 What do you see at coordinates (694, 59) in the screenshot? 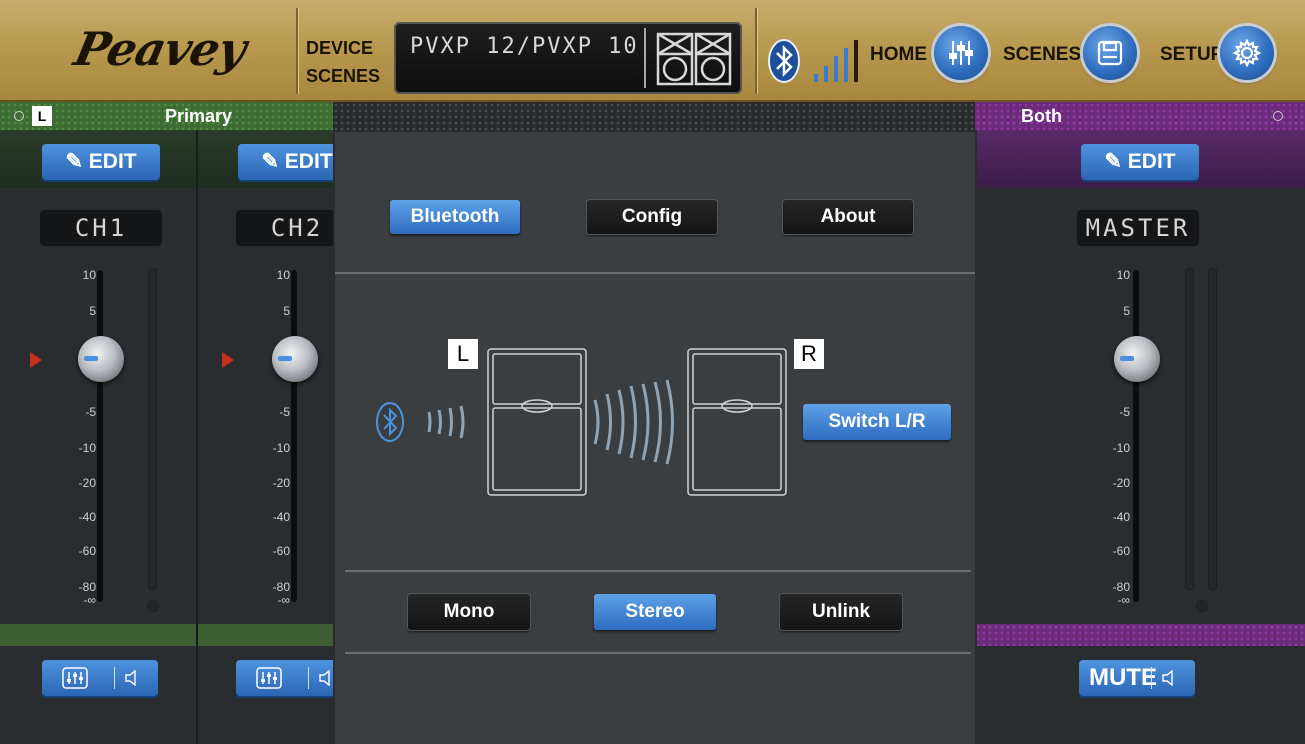
I see `speaker-pair-icon` at bounding box center [694, 59].